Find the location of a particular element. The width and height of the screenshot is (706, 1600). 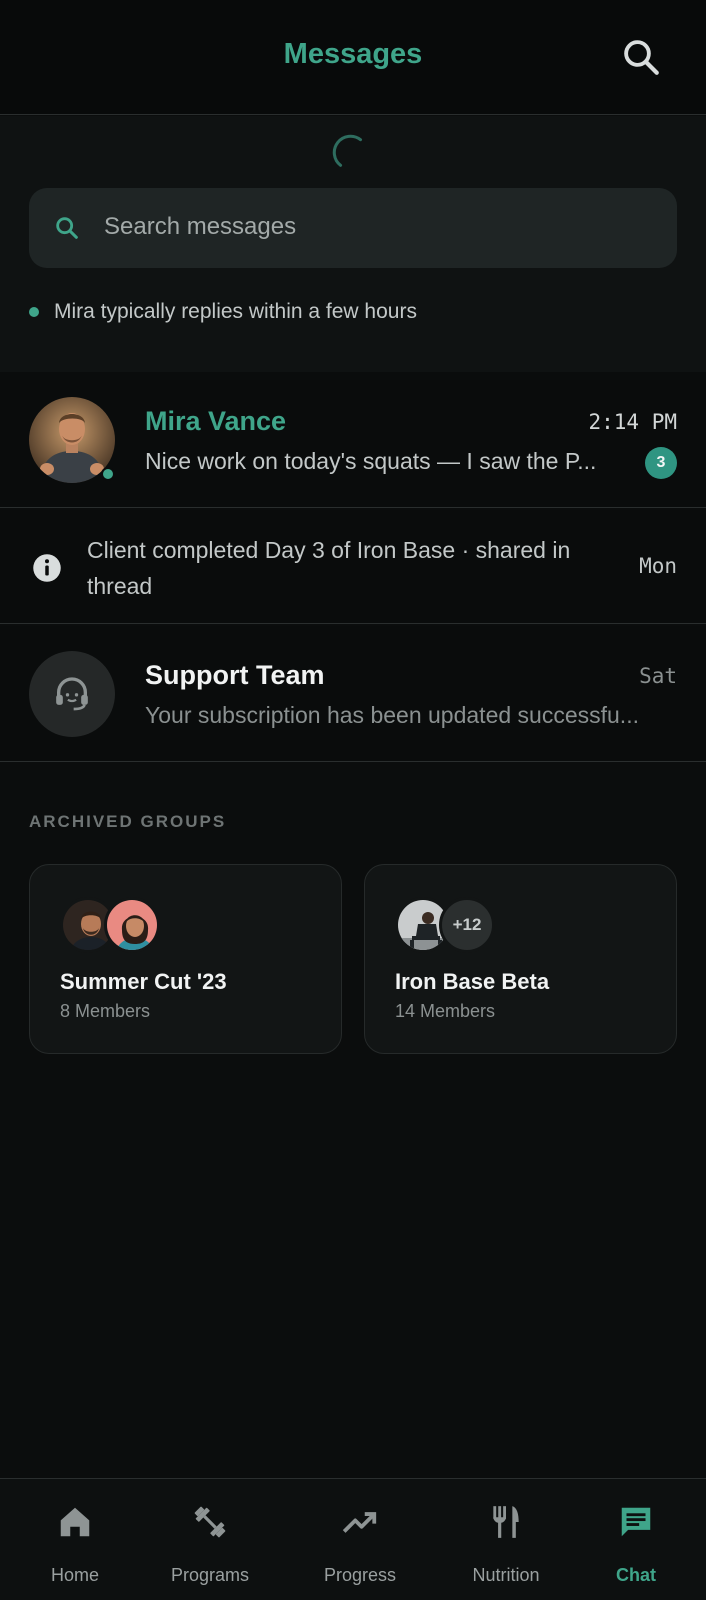

tab-label: Chat is located at coordinates (636, 1575).